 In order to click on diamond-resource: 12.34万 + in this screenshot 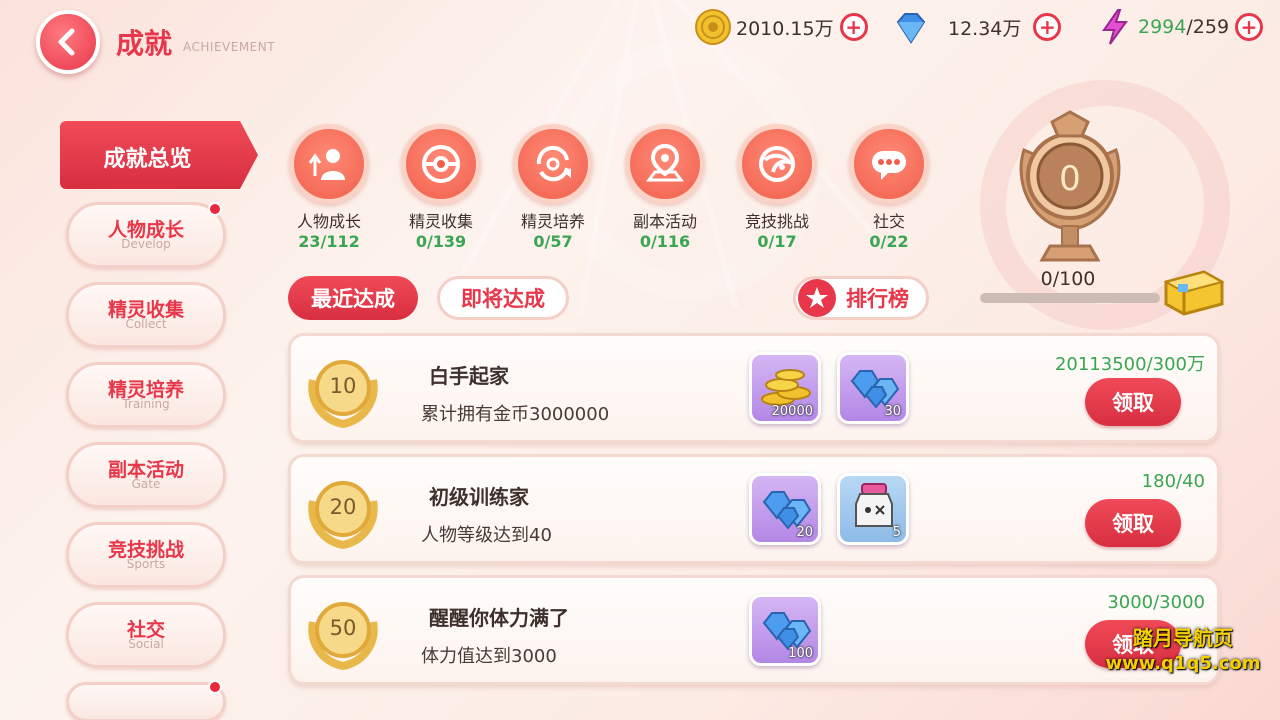, I will do `click(977, 27)`.